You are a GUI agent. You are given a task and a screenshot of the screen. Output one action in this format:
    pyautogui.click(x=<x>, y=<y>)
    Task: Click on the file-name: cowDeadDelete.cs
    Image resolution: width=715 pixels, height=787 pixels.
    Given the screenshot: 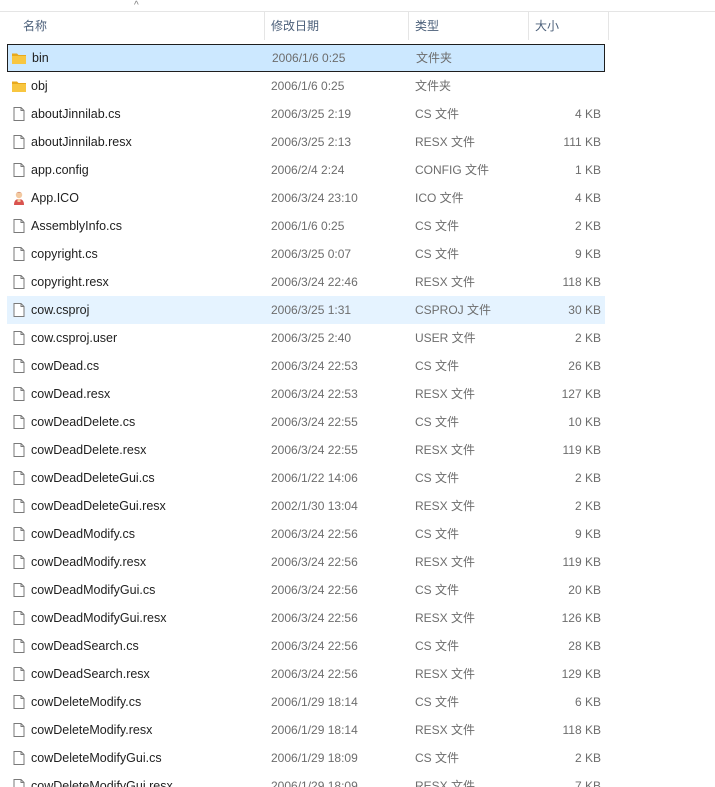 What is the action you would take?
    pyautogui.click(x=83, y=422)
    